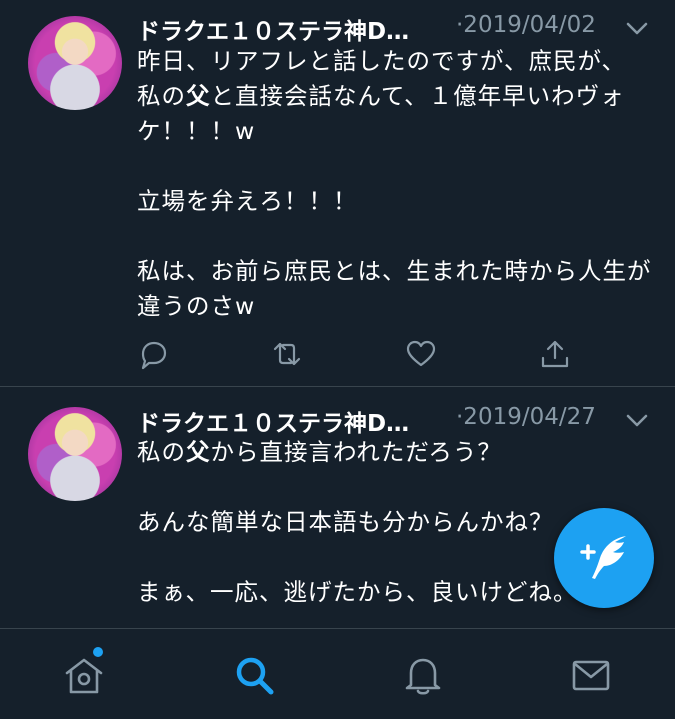  I want to click on bottom-tab-bar, so click(337, 673).